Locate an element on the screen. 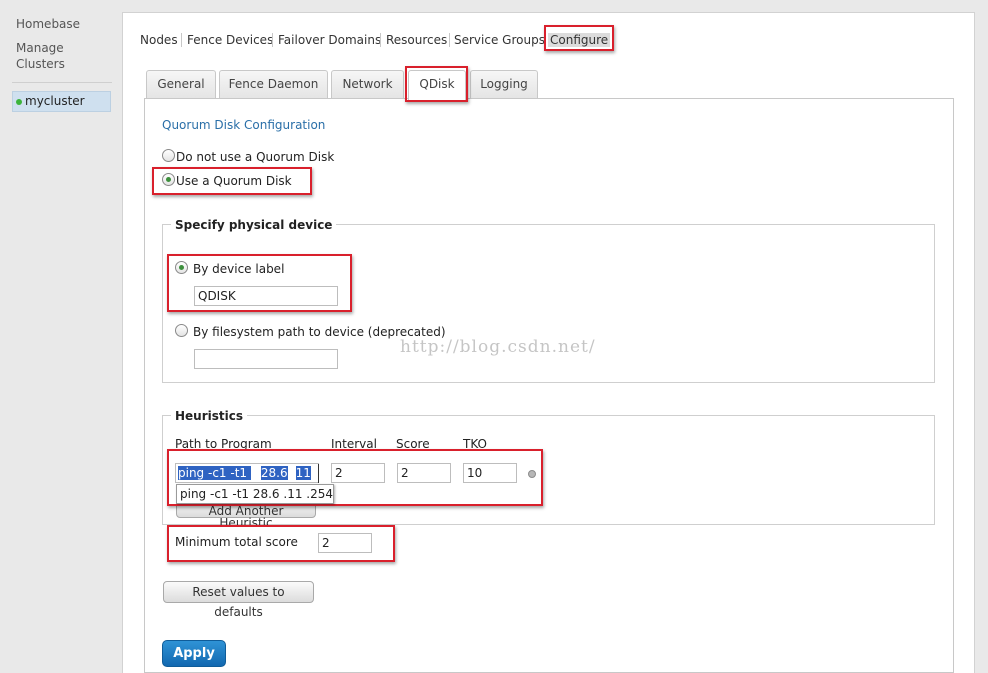 The image size is (988, 673). no-quorum-disk-radio is located at coordinates (168, 155).